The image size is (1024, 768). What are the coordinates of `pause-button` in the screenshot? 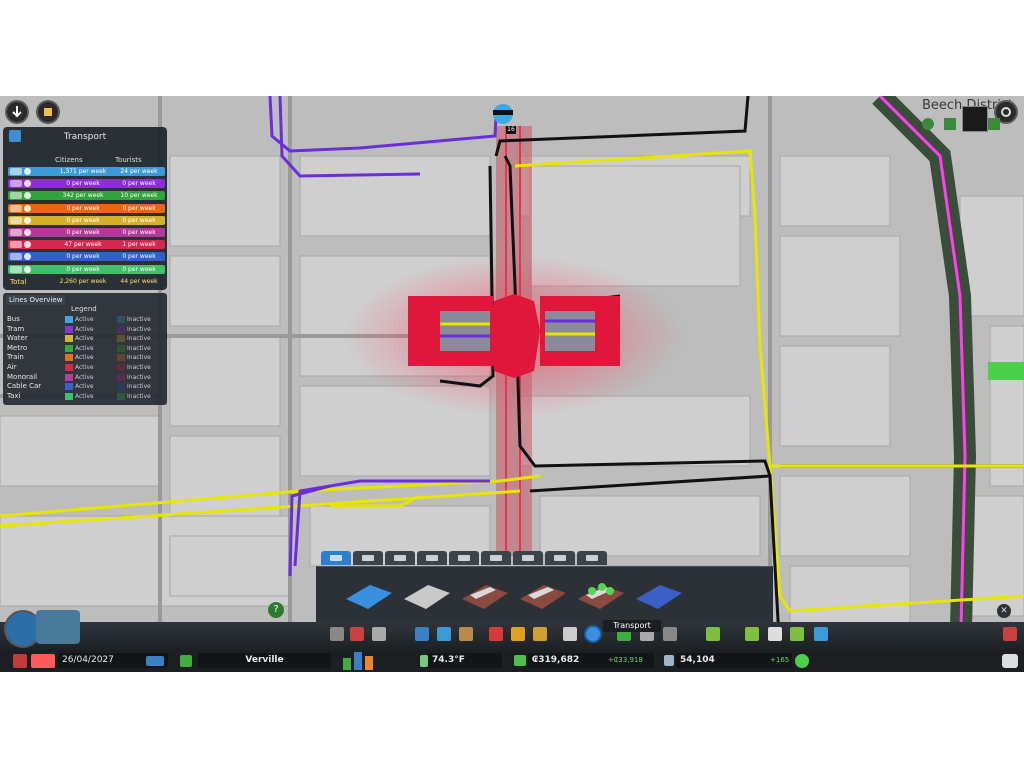 It's located at (20, 661).